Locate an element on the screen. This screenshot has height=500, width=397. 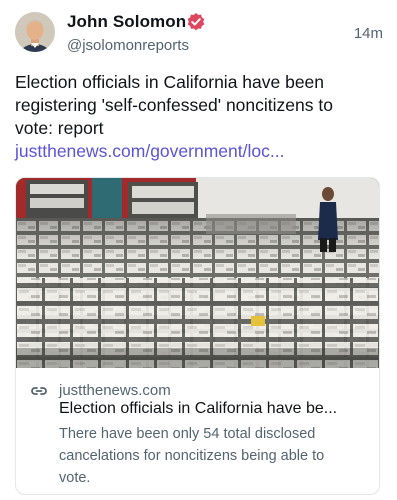
avatar is located at coordinates (35, 32).